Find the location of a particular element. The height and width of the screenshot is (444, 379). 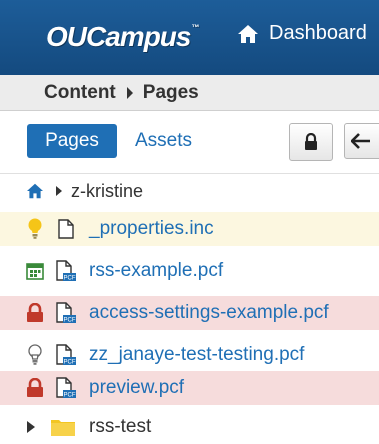

breadcrumb-pages: Pages is located at coordinates (170, 92).